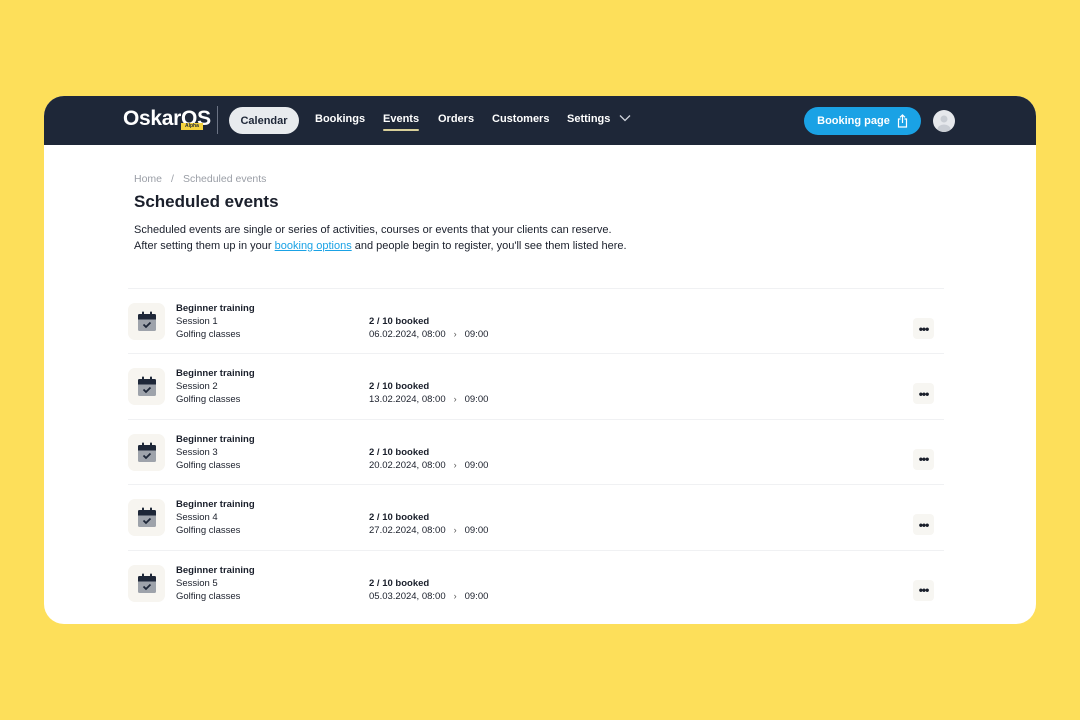 The image size is (1080, 720). I want to click on nav-orders: Orders, so click(456, 119).